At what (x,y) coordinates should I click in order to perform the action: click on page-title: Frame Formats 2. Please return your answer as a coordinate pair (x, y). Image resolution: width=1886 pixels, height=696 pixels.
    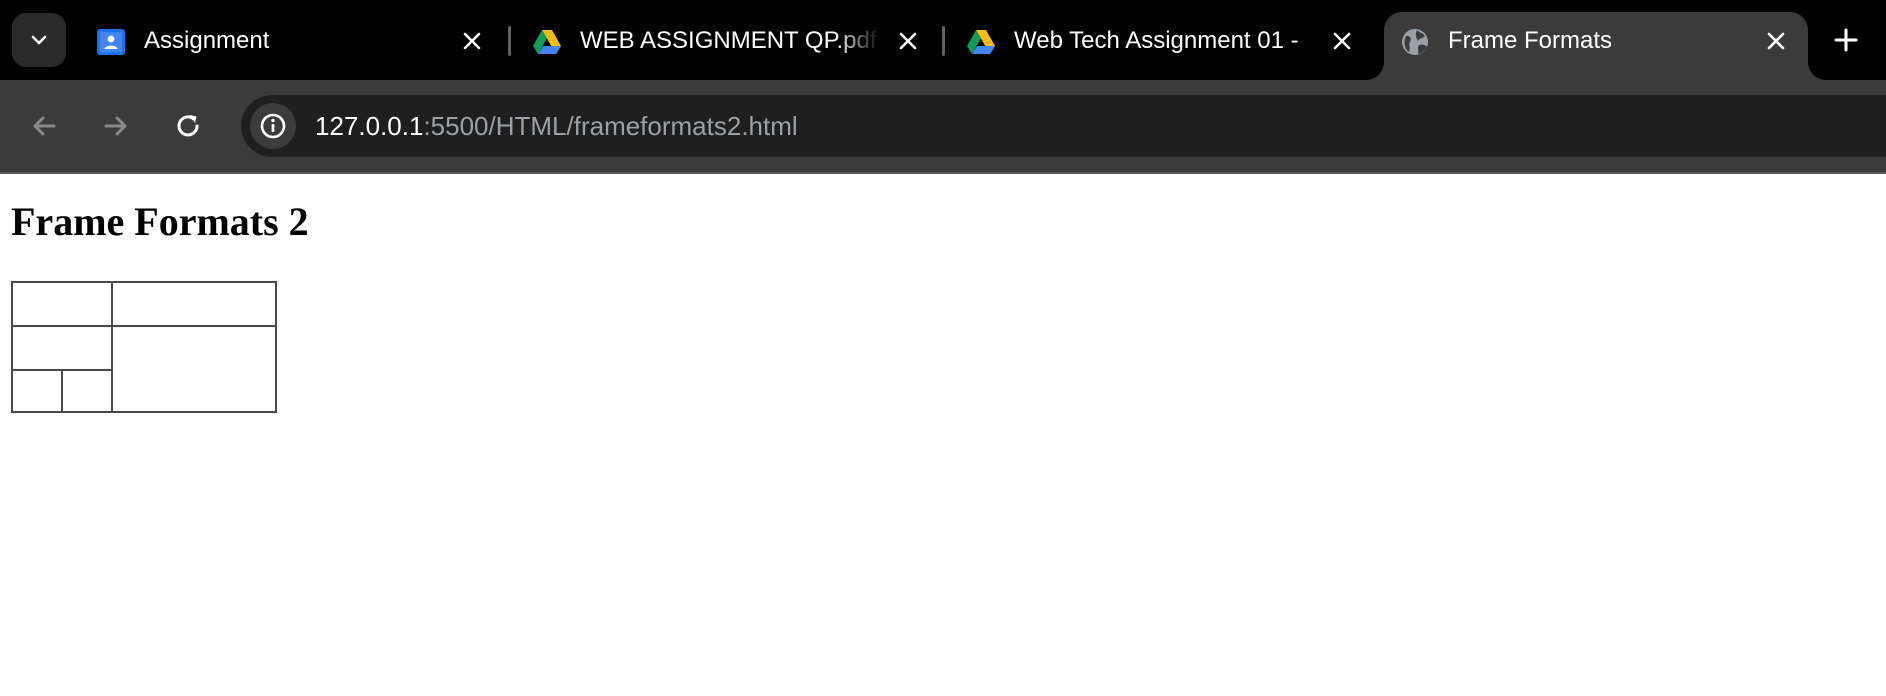
    Looking at the image, I should click on (160, 221).